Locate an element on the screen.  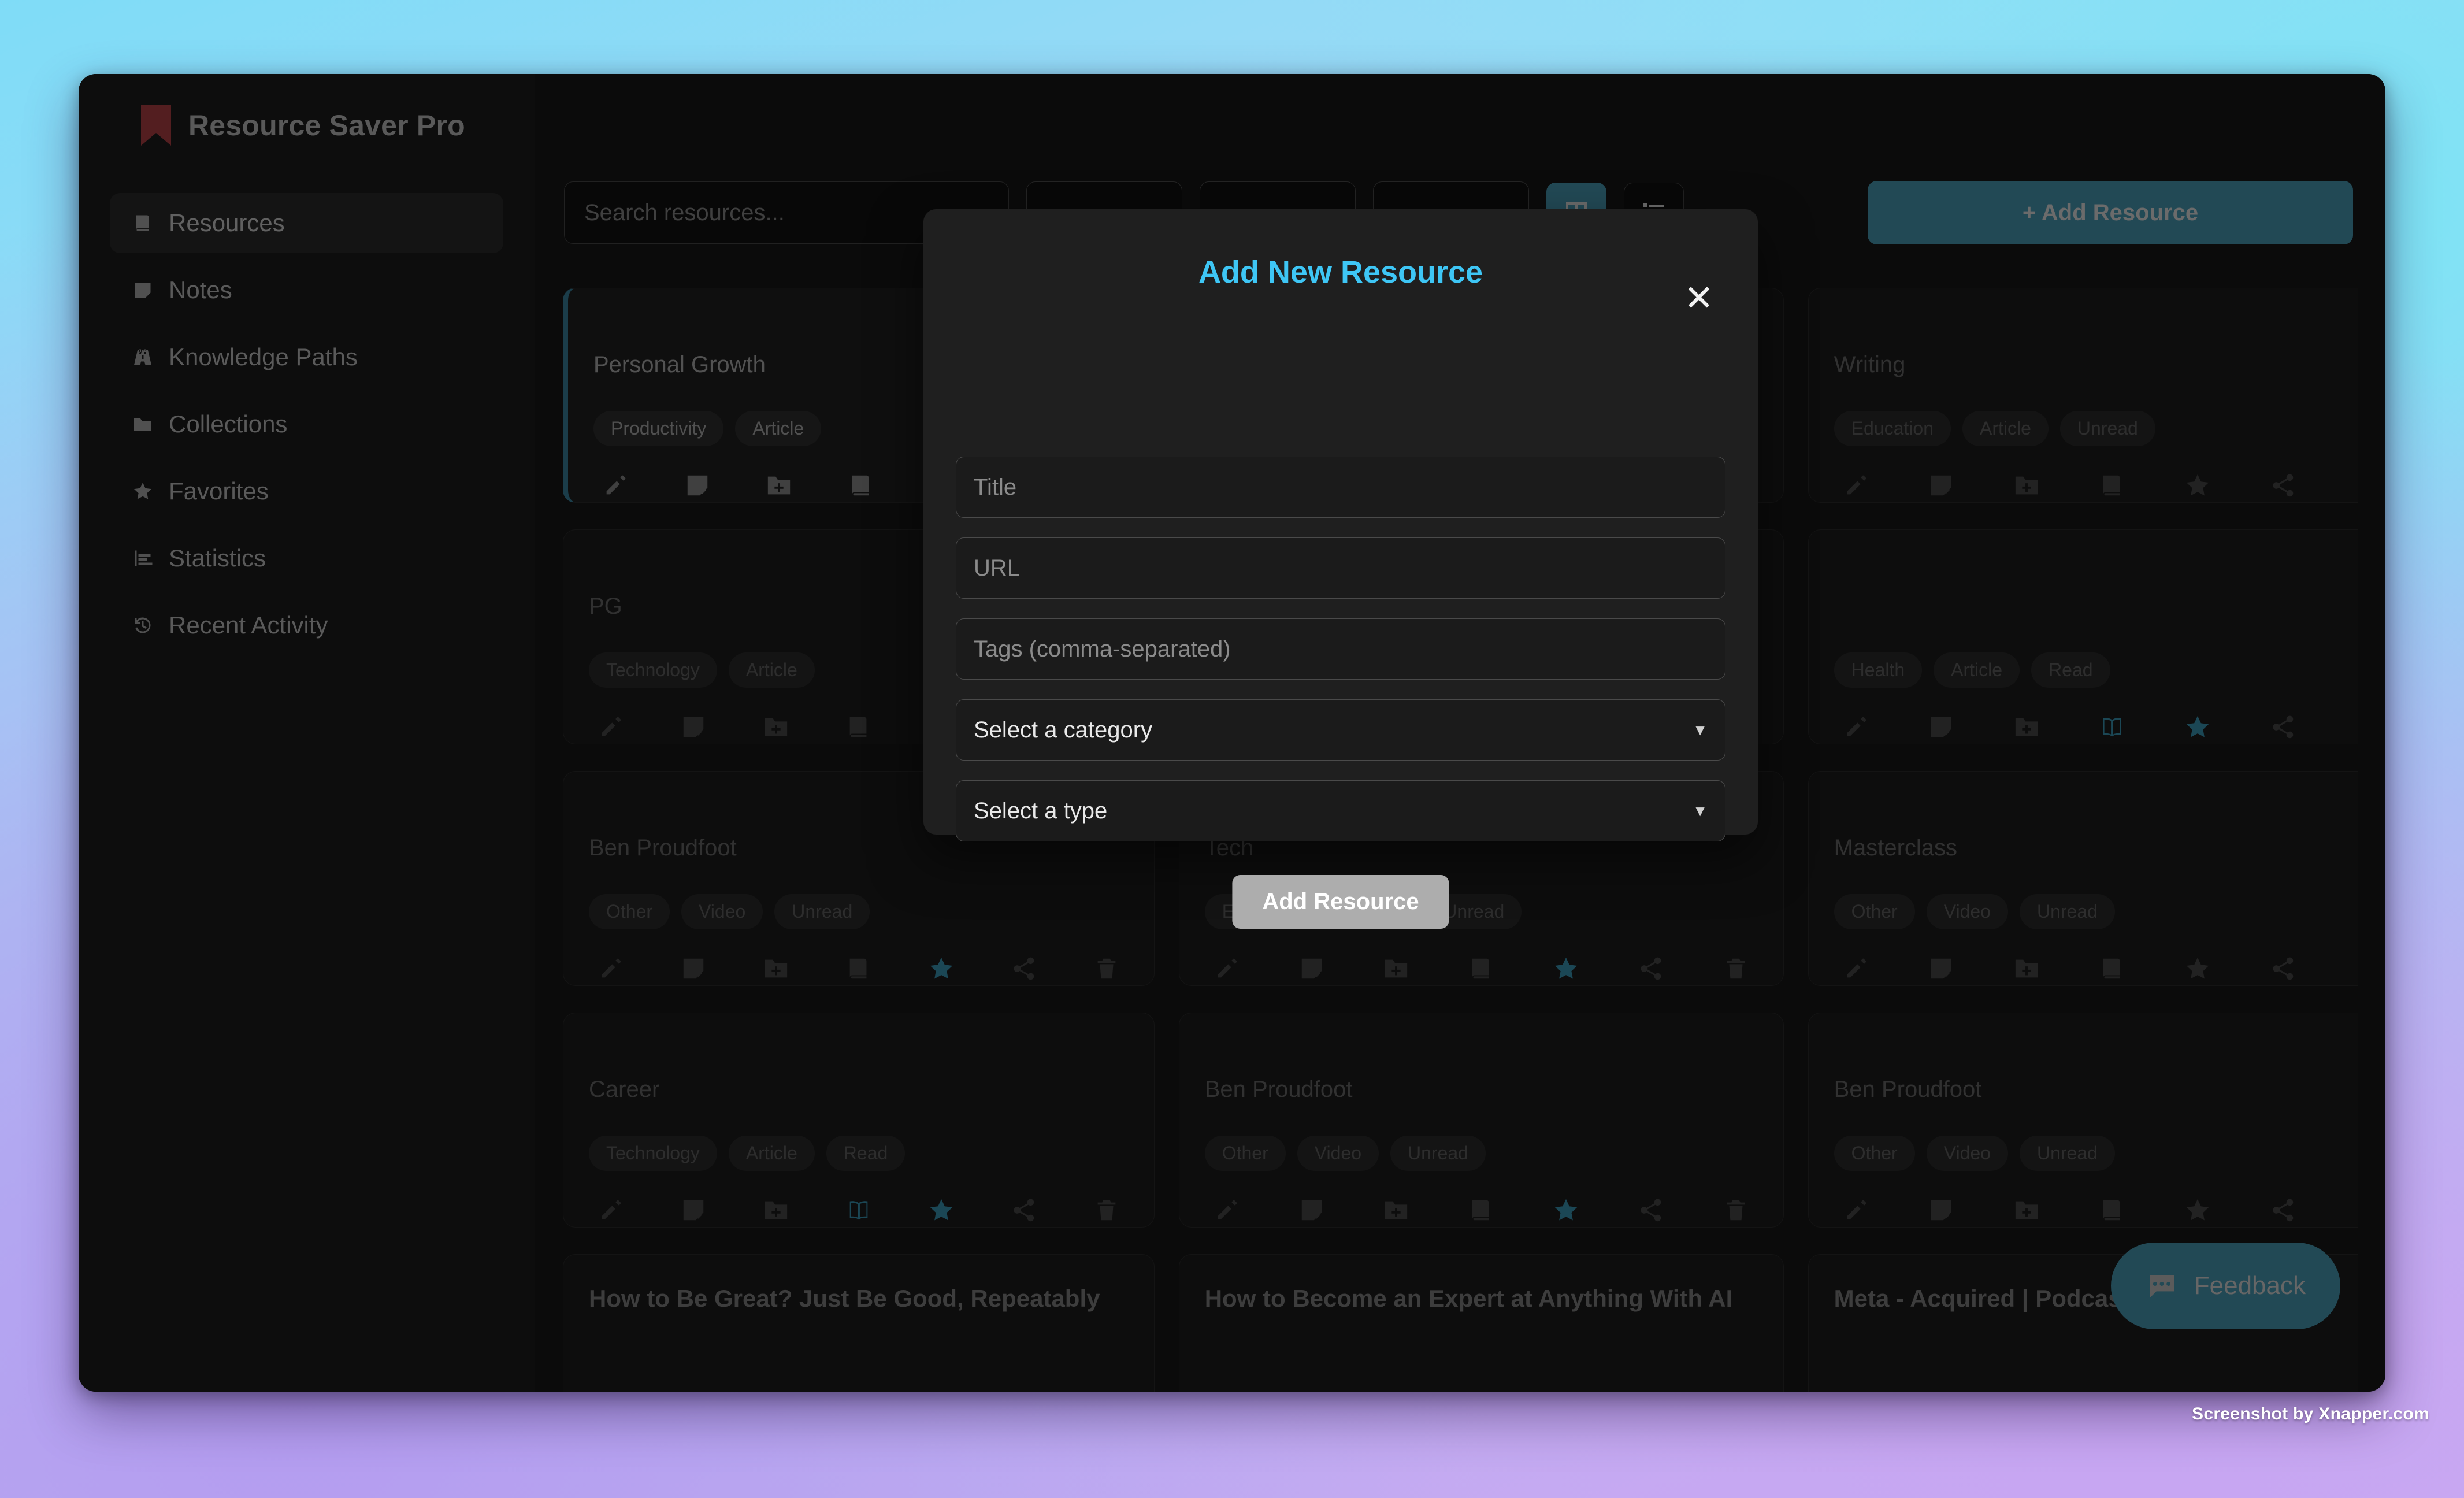
type-select-value: Select a type is located at coordinates (1041, 811).